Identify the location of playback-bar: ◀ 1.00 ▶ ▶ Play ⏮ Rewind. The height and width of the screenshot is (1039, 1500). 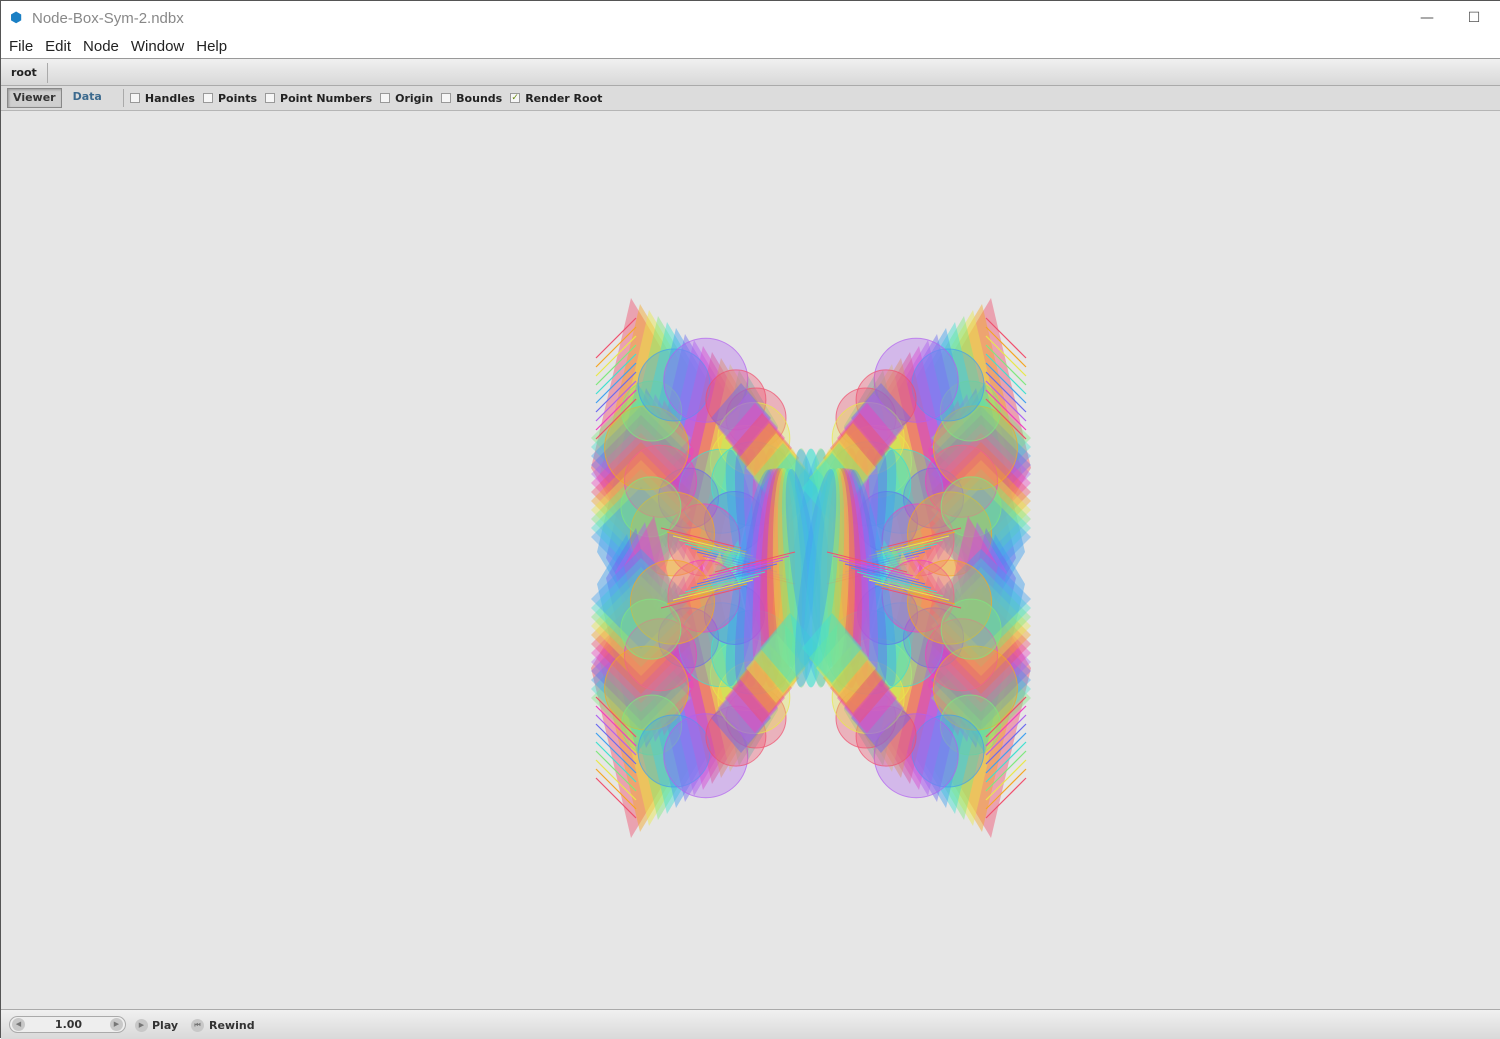
(750, 1024).